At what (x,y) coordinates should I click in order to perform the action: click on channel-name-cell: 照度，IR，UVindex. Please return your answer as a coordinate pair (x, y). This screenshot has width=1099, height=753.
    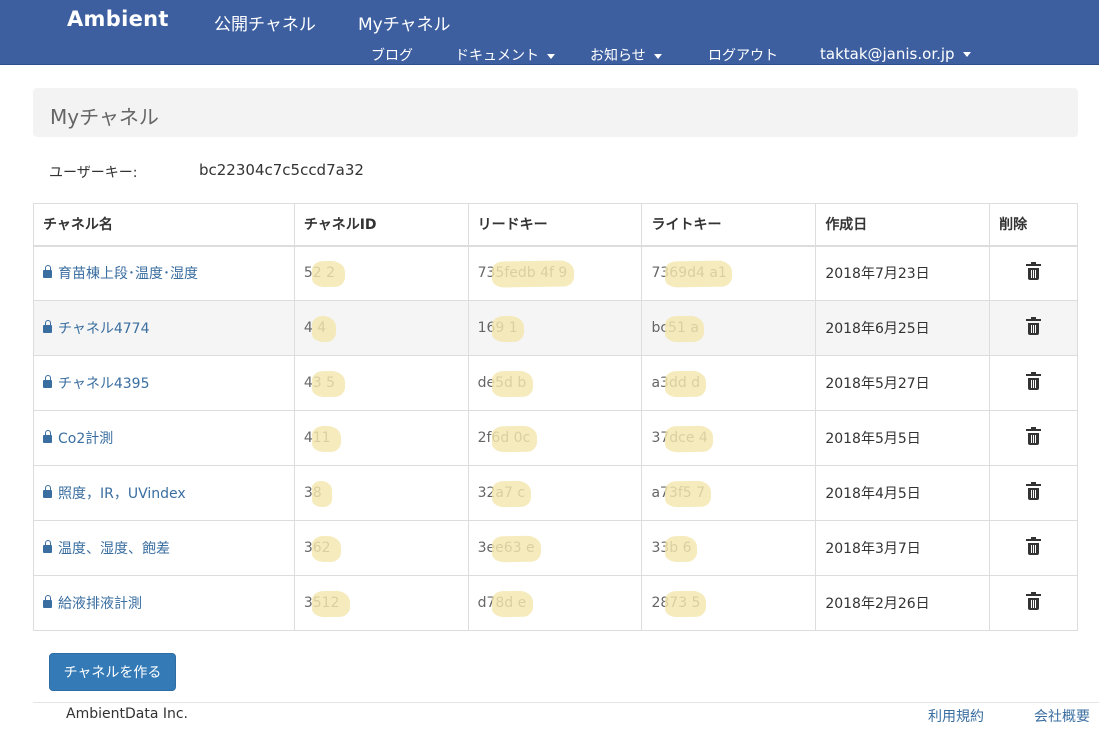
    Looking at the image, I should click on (164, 493).